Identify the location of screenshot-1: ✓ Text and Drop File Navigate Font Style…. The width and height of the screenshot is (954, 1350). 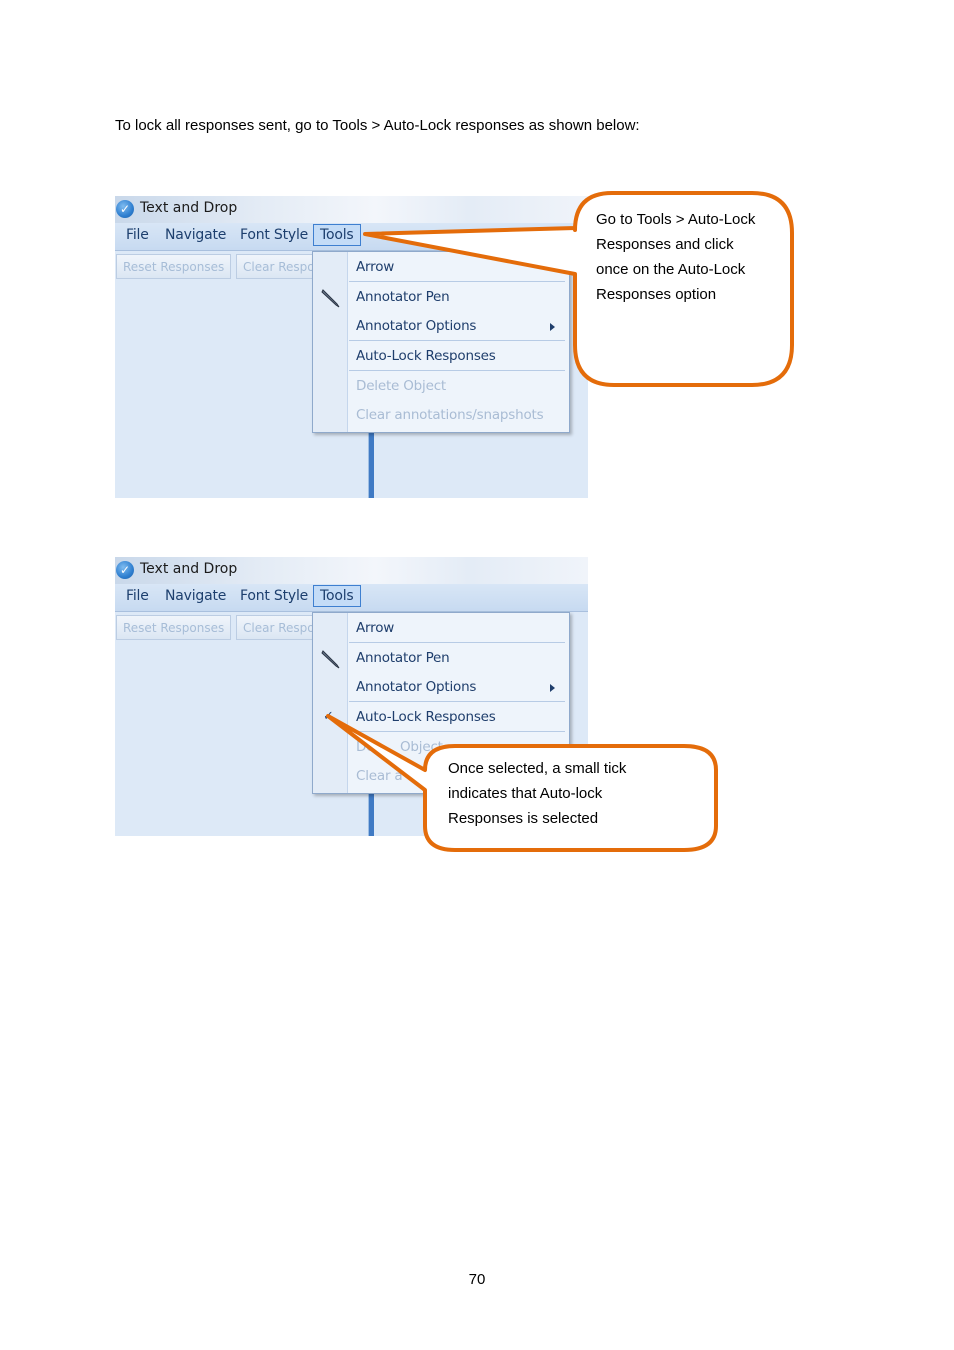
(351, 347).